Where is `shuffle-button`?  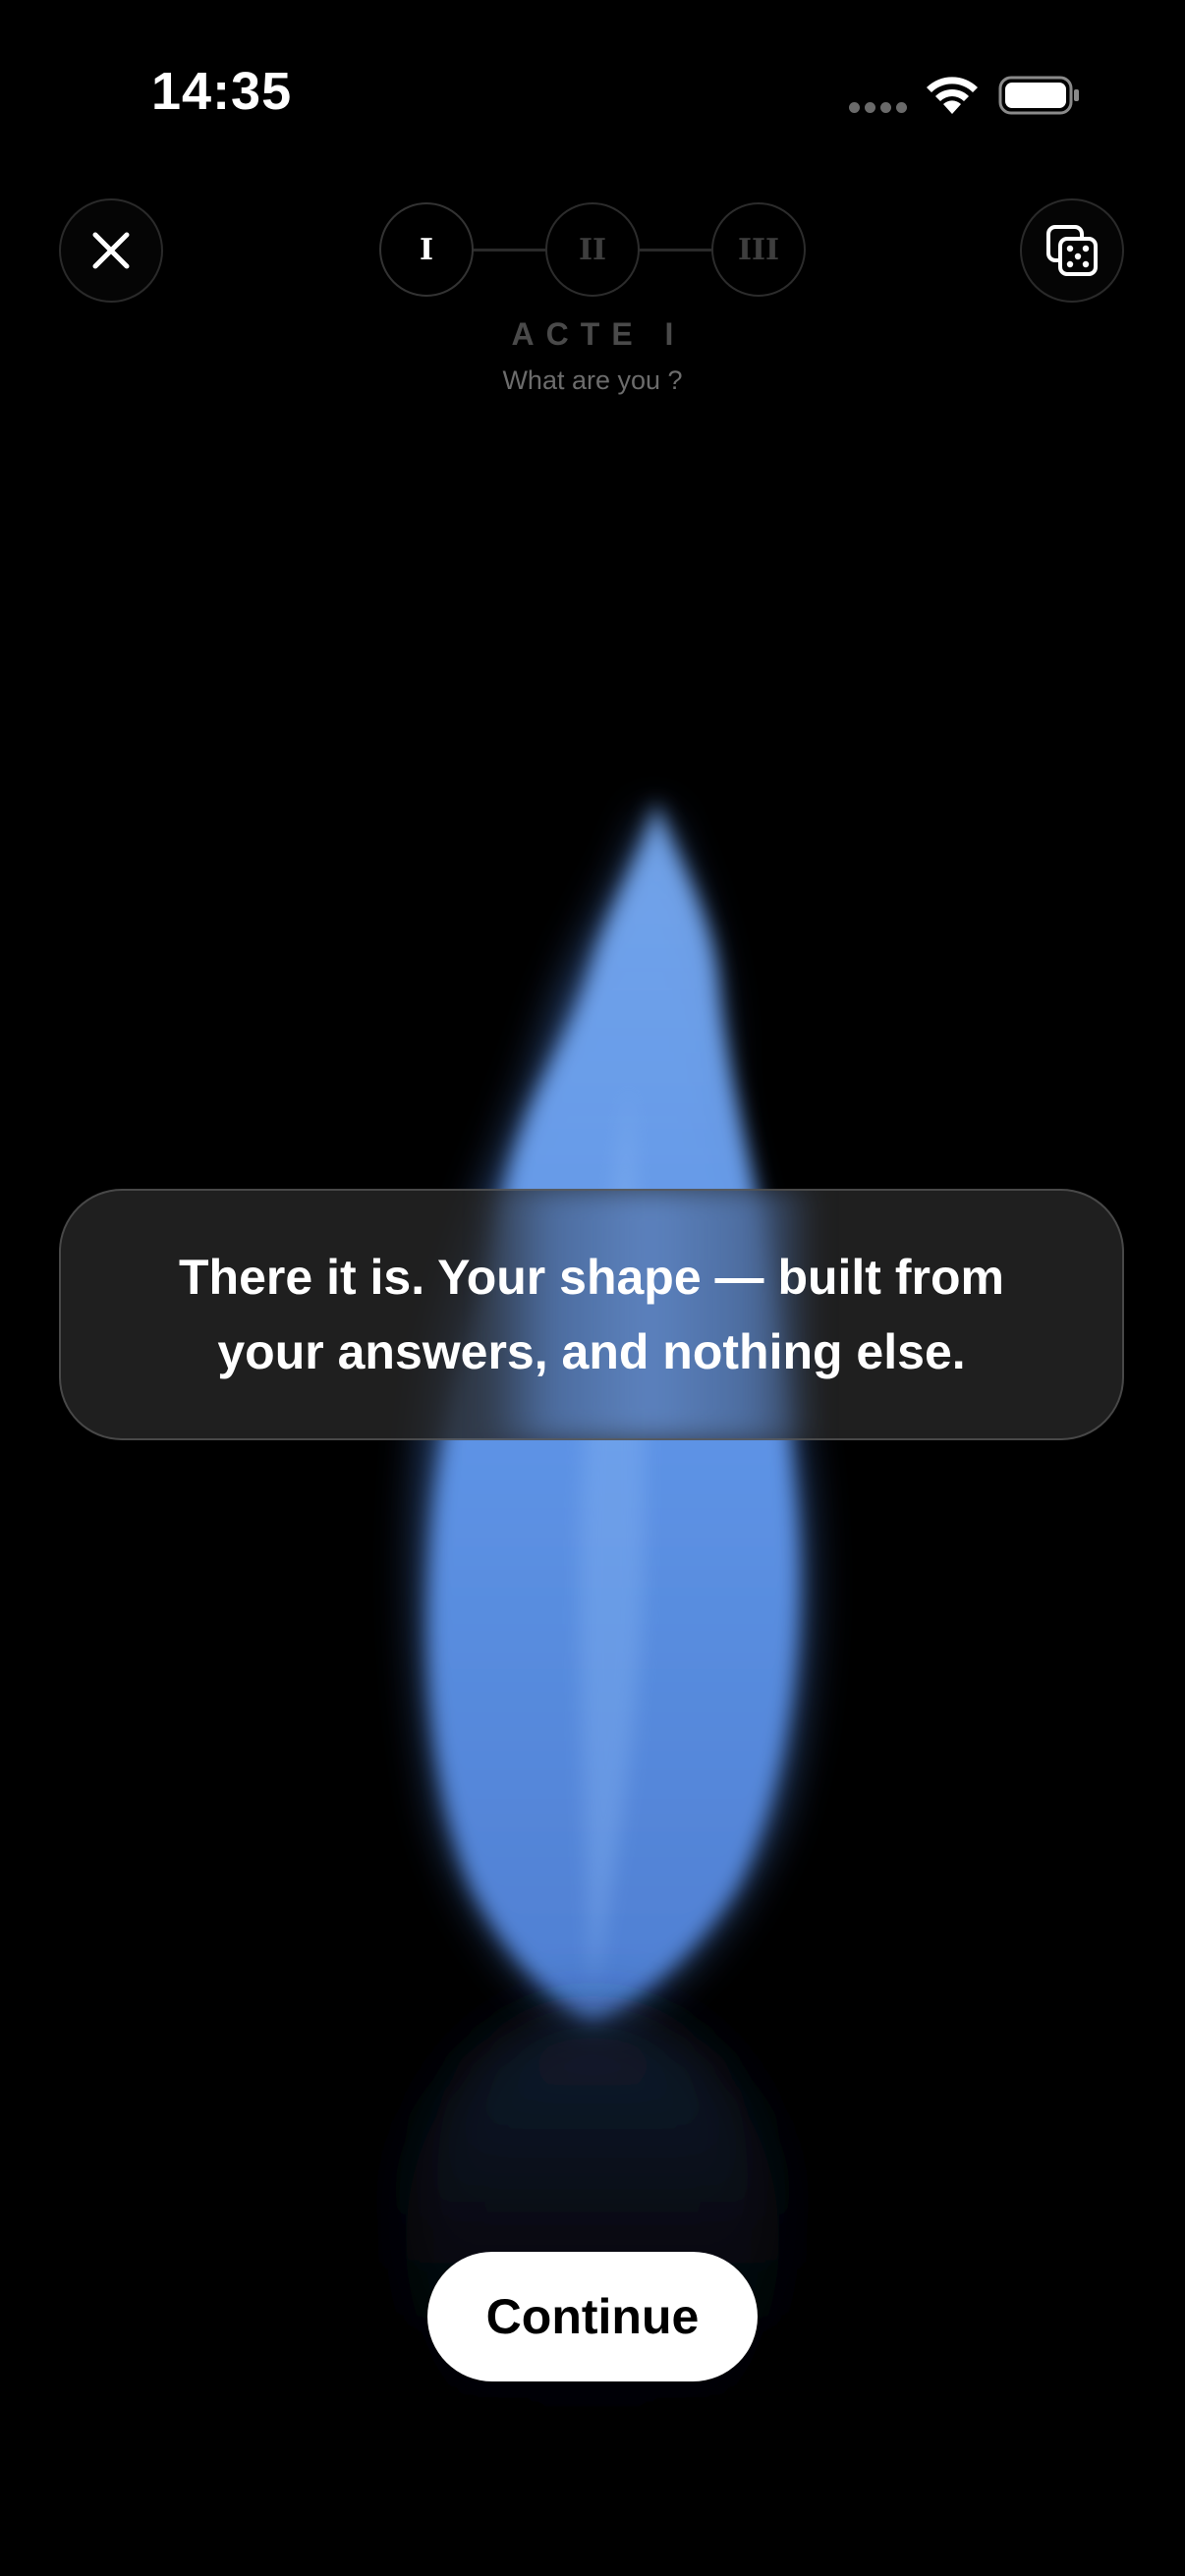 shuffle-button is located at coordinates (1072, 250).